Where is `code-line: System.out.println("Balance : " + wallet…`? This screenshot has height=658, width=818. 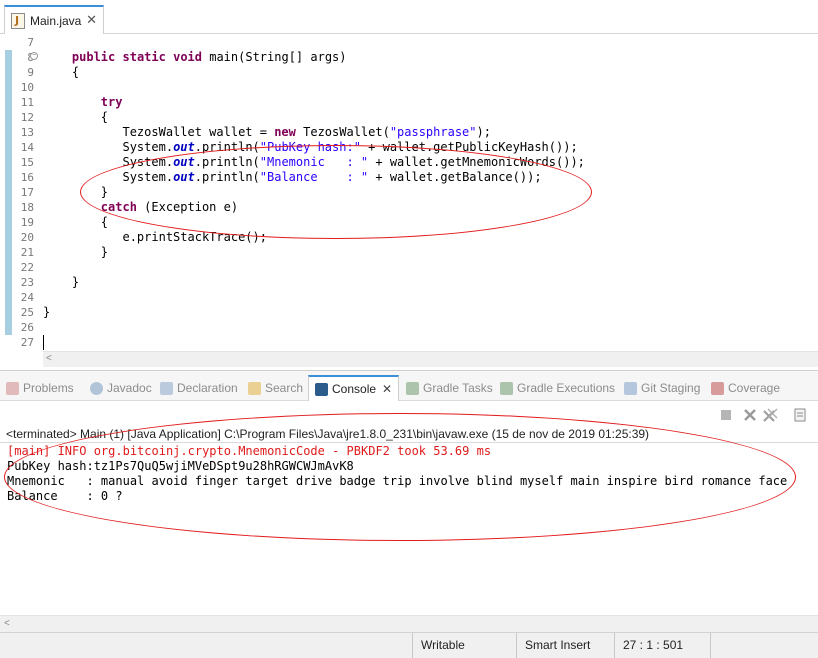
code-line: System.out.println("Balance : " + wallet… is located at coordinates (314, 177).